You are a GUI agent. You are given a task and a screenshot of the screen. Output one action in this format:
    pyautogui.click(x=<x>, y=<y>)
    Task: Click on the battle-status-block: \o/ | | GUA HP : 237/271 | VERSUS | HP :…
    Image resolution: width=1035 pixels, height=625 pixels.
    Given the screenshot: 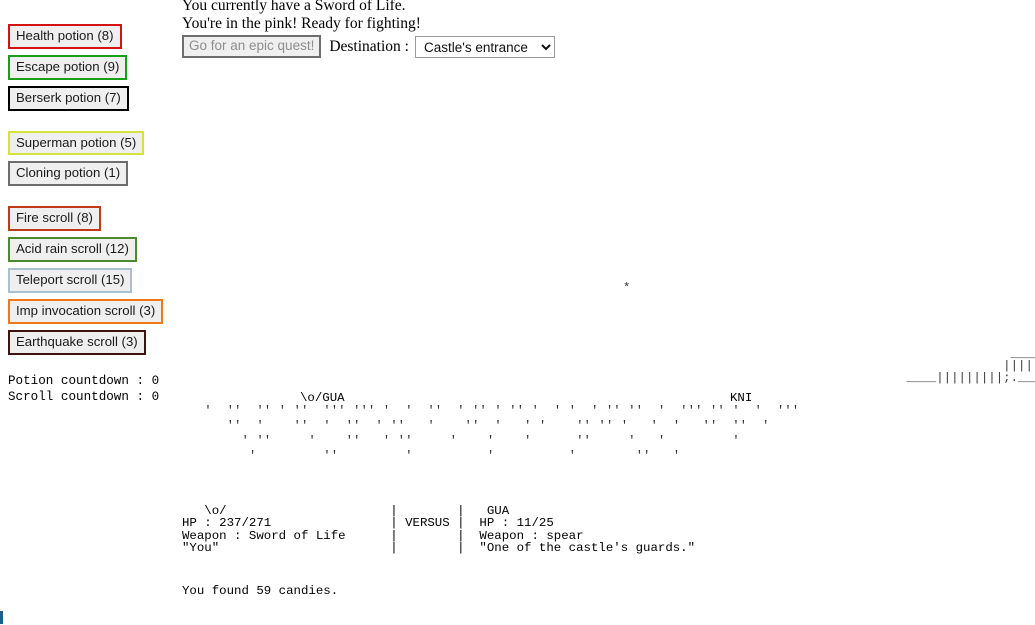 What is the action you would take?
    pyautogui.click(x=439, y=530)
    